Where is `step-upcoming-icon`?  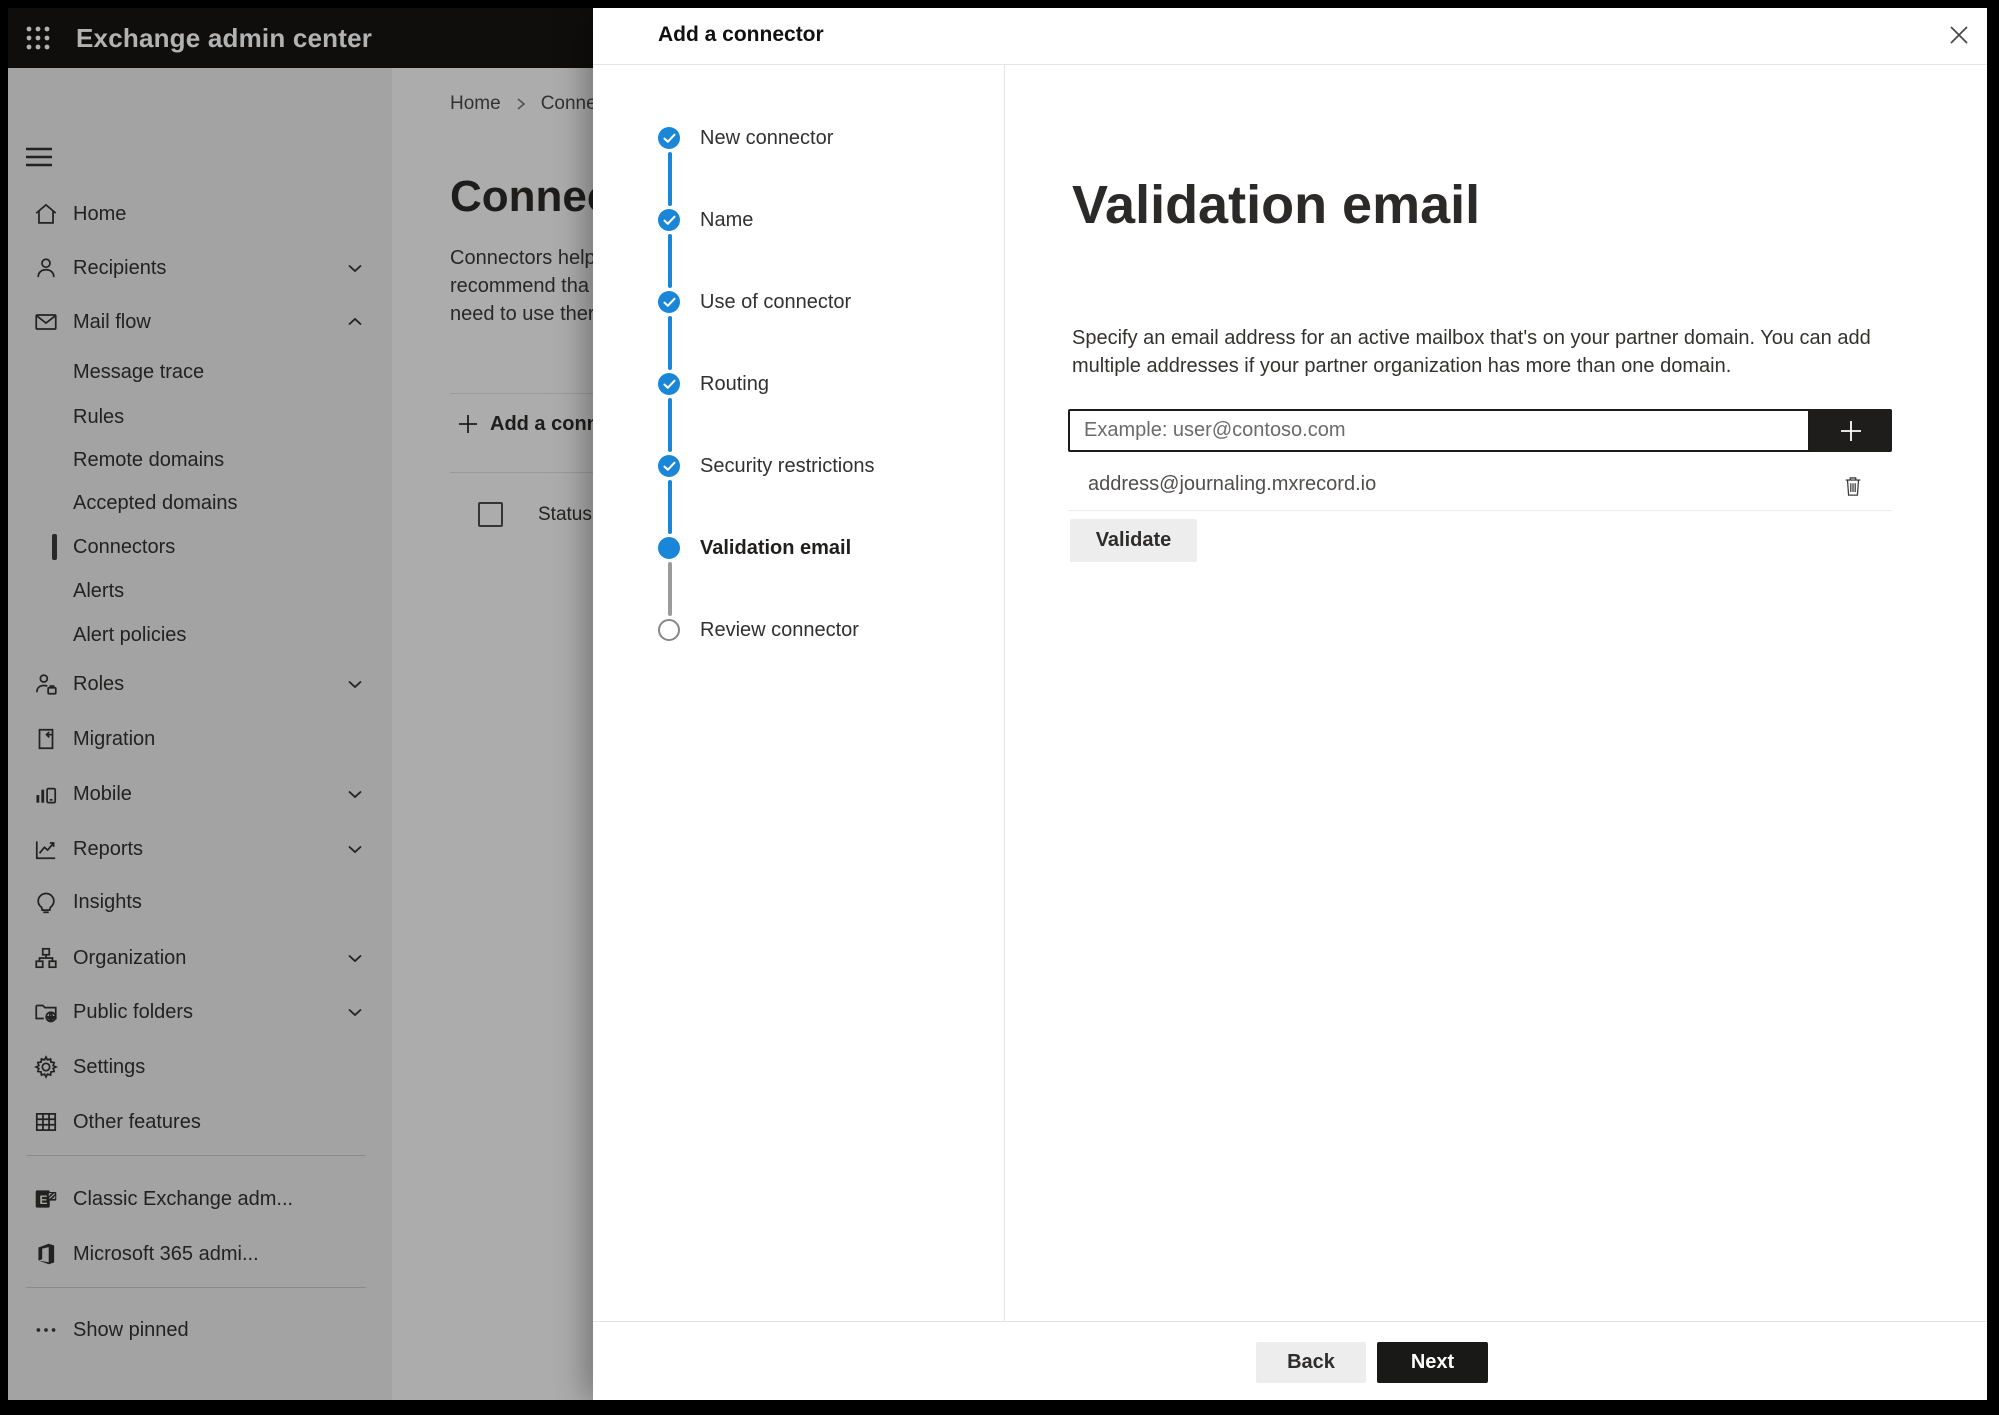 step-upcoming-icon is located at coordinates (669, 630).